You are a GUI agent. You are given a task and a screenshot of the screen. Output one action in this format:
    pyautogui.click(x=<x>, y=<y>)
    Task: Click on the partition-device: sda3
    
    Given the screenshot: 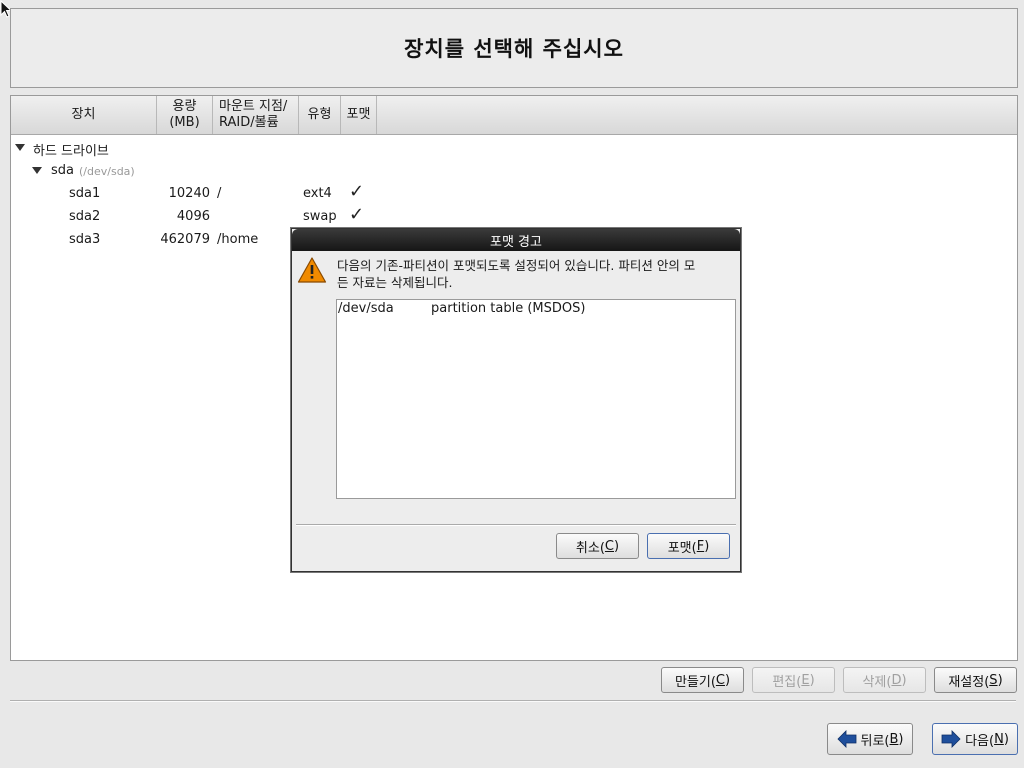 What is the action you would take?
    pyautogui.click(x=85, y=239)
    